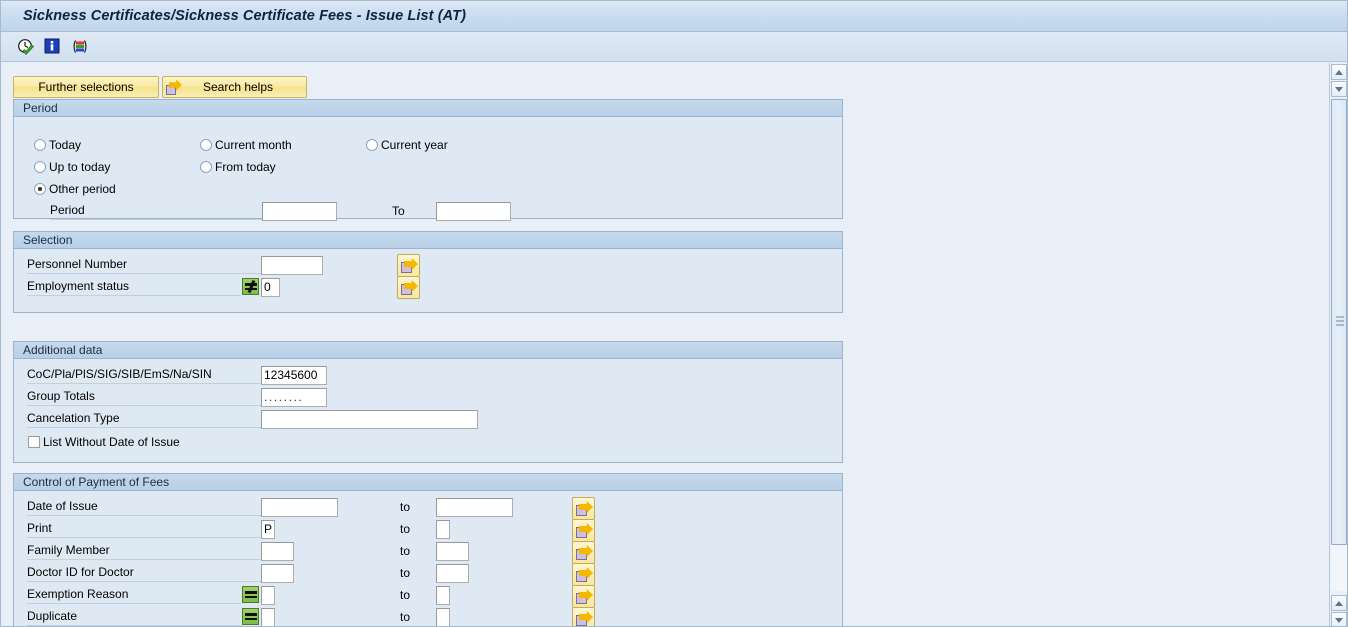  I want to click on scrollbar-track, so click(1339, 345).